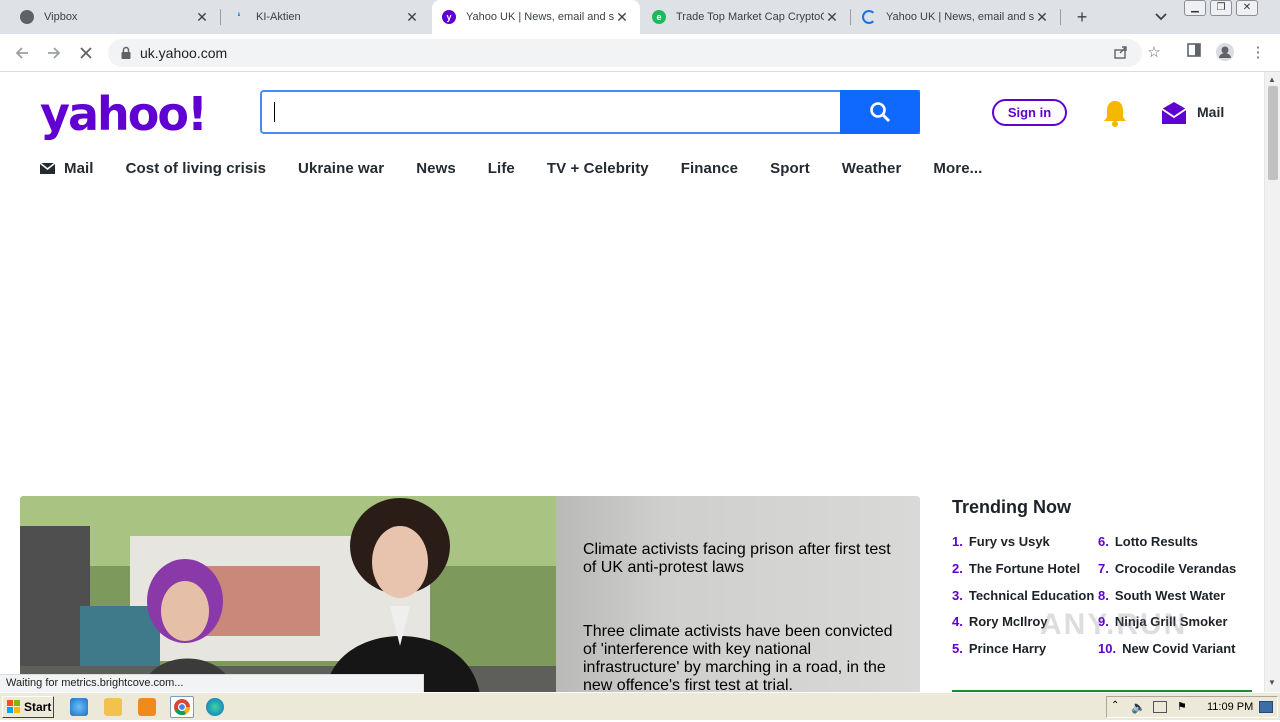 The width and height of the screenshot is (1280, 722). Describe the element at coordinates (1230, 707) in the screenshot. I see `taskbar-clock: 11:09 PM` at that location.